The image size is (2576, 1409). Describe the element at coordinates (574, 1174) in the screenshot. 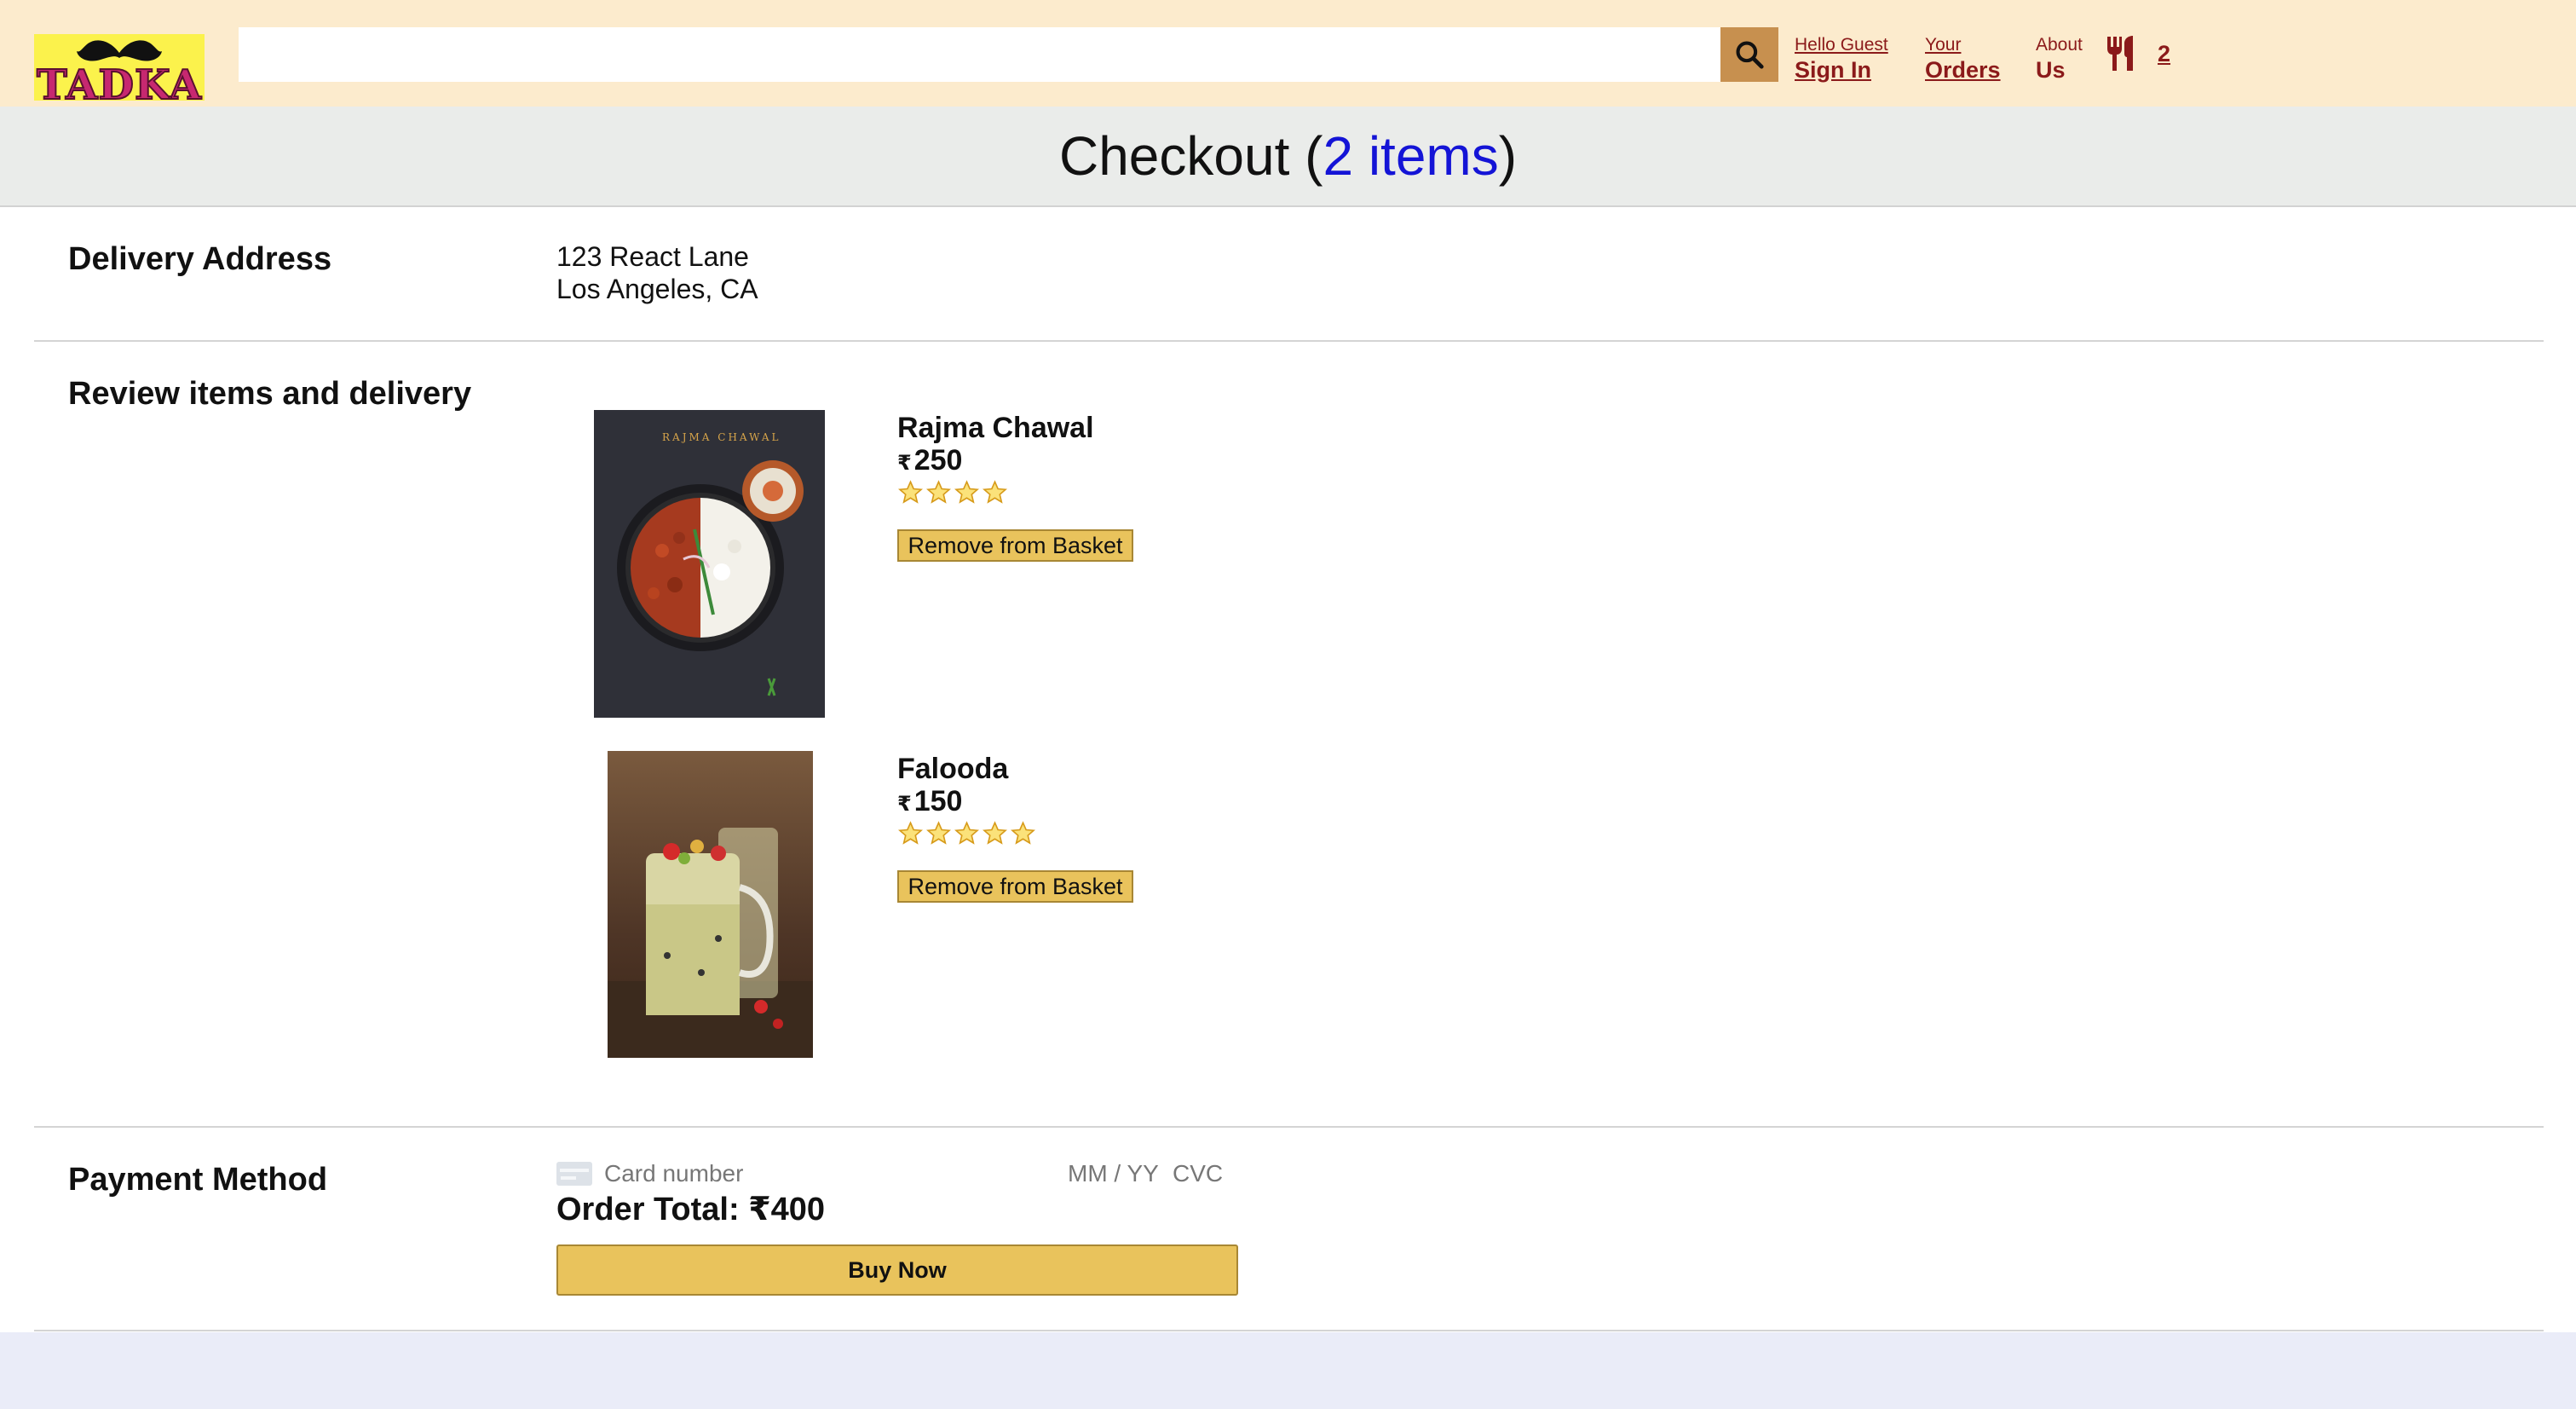

I see `credit-card-icon` at that location.